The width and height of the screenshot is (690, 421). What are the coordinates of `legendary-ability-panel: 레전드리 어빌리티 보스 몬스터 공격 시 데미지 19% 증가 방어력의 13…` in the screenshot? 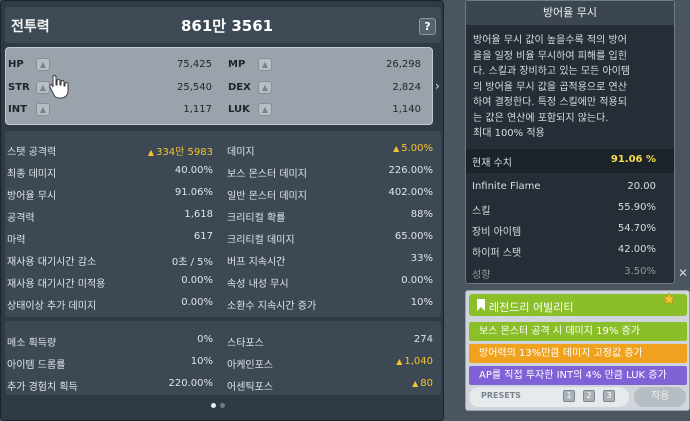 It's located at (577, 350).